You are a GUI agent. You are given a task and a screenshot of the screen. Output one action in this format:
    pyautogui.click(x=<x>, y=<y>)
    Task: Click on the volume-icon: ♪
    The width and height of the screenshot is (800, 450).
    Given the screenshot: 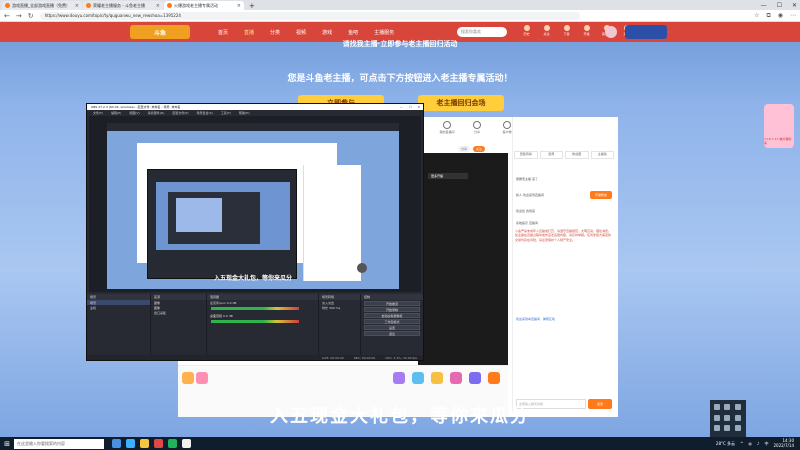 What is the action you would take?
    pyautogui.click(x=758, y=443)
    